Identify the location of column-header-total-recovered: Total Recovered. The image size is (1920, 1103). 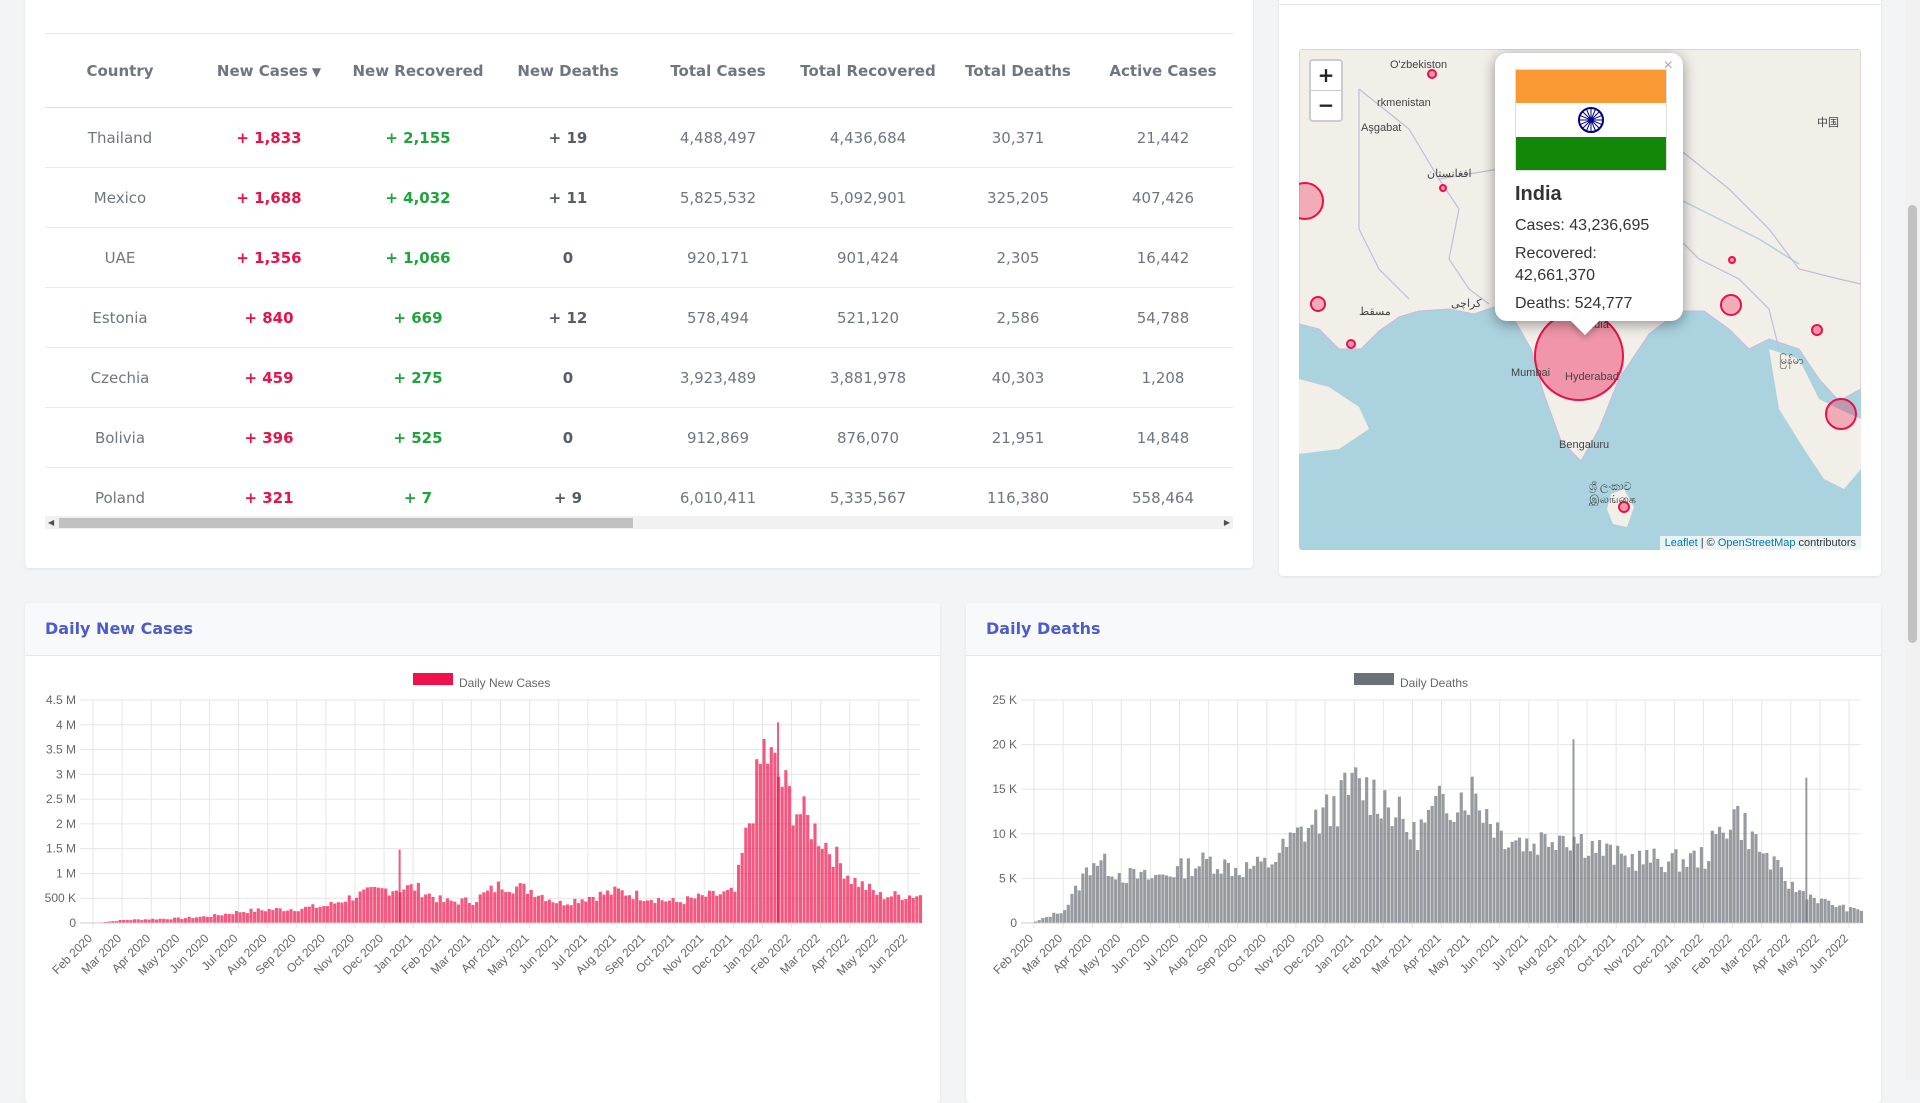
(868, 71).